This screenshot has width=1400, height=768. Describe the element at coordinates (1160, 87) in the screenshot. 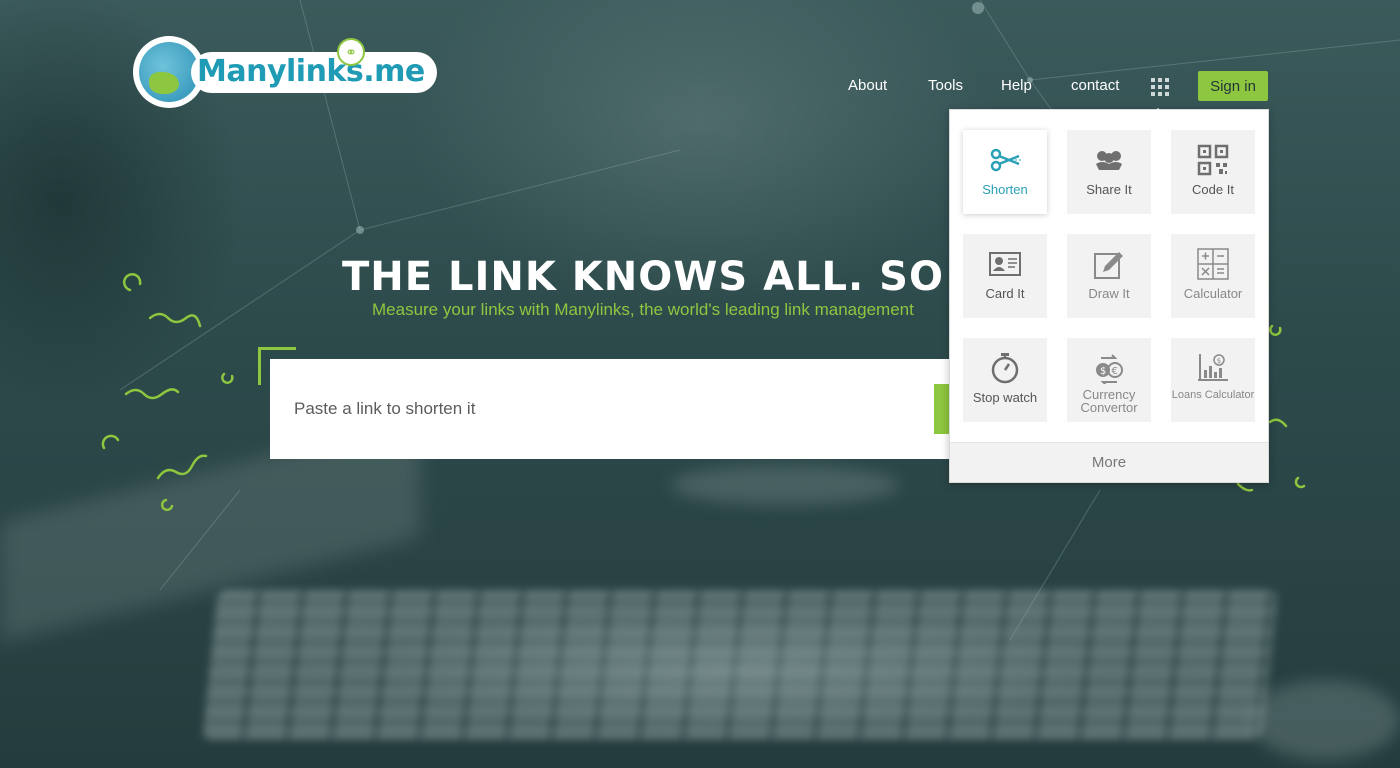

I see `apps-grid-icon` at that location.